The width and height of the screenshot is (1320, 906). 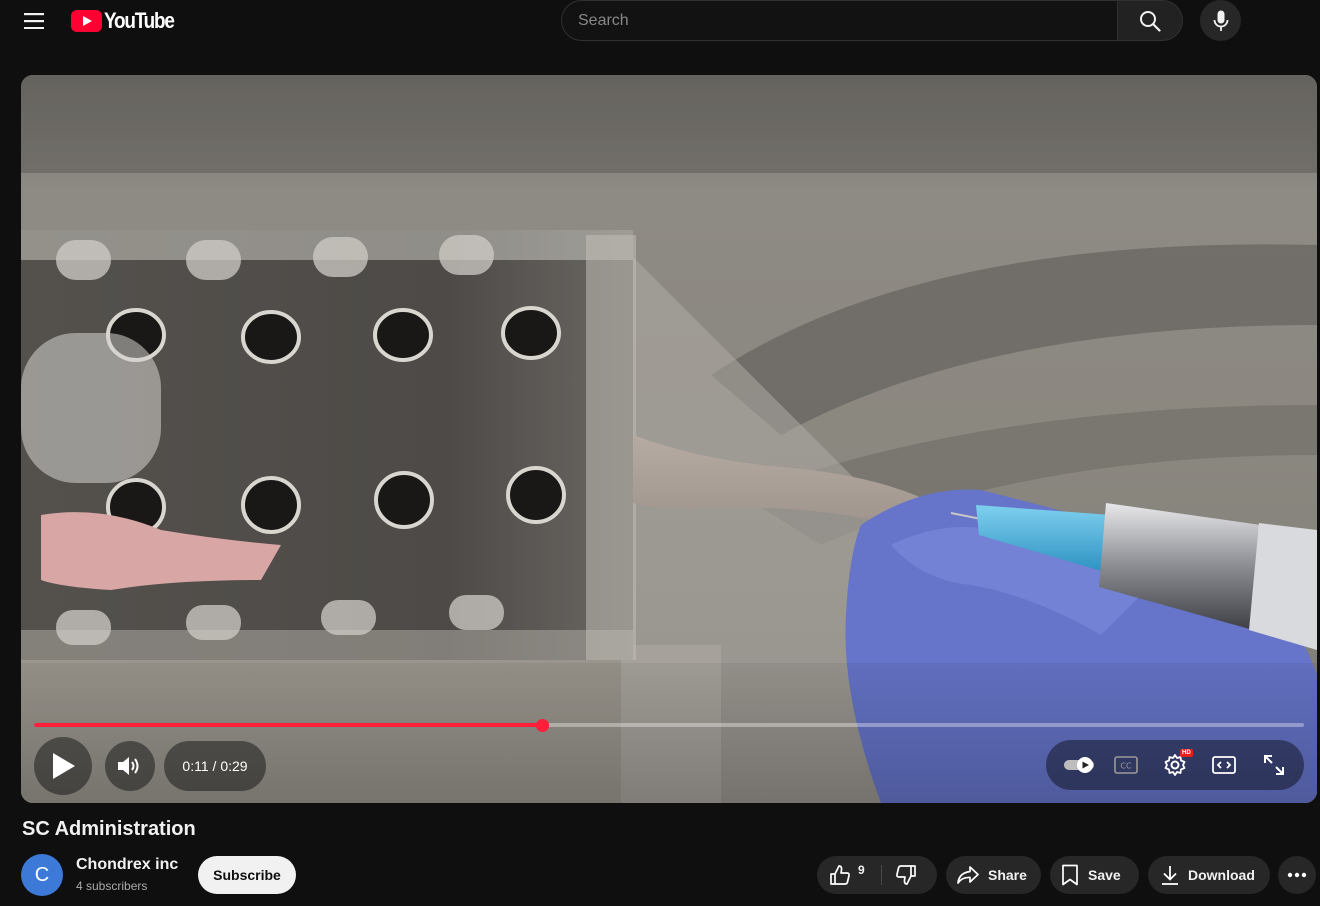 I want to click on save-button: Save, so click(x=1094, y=875).